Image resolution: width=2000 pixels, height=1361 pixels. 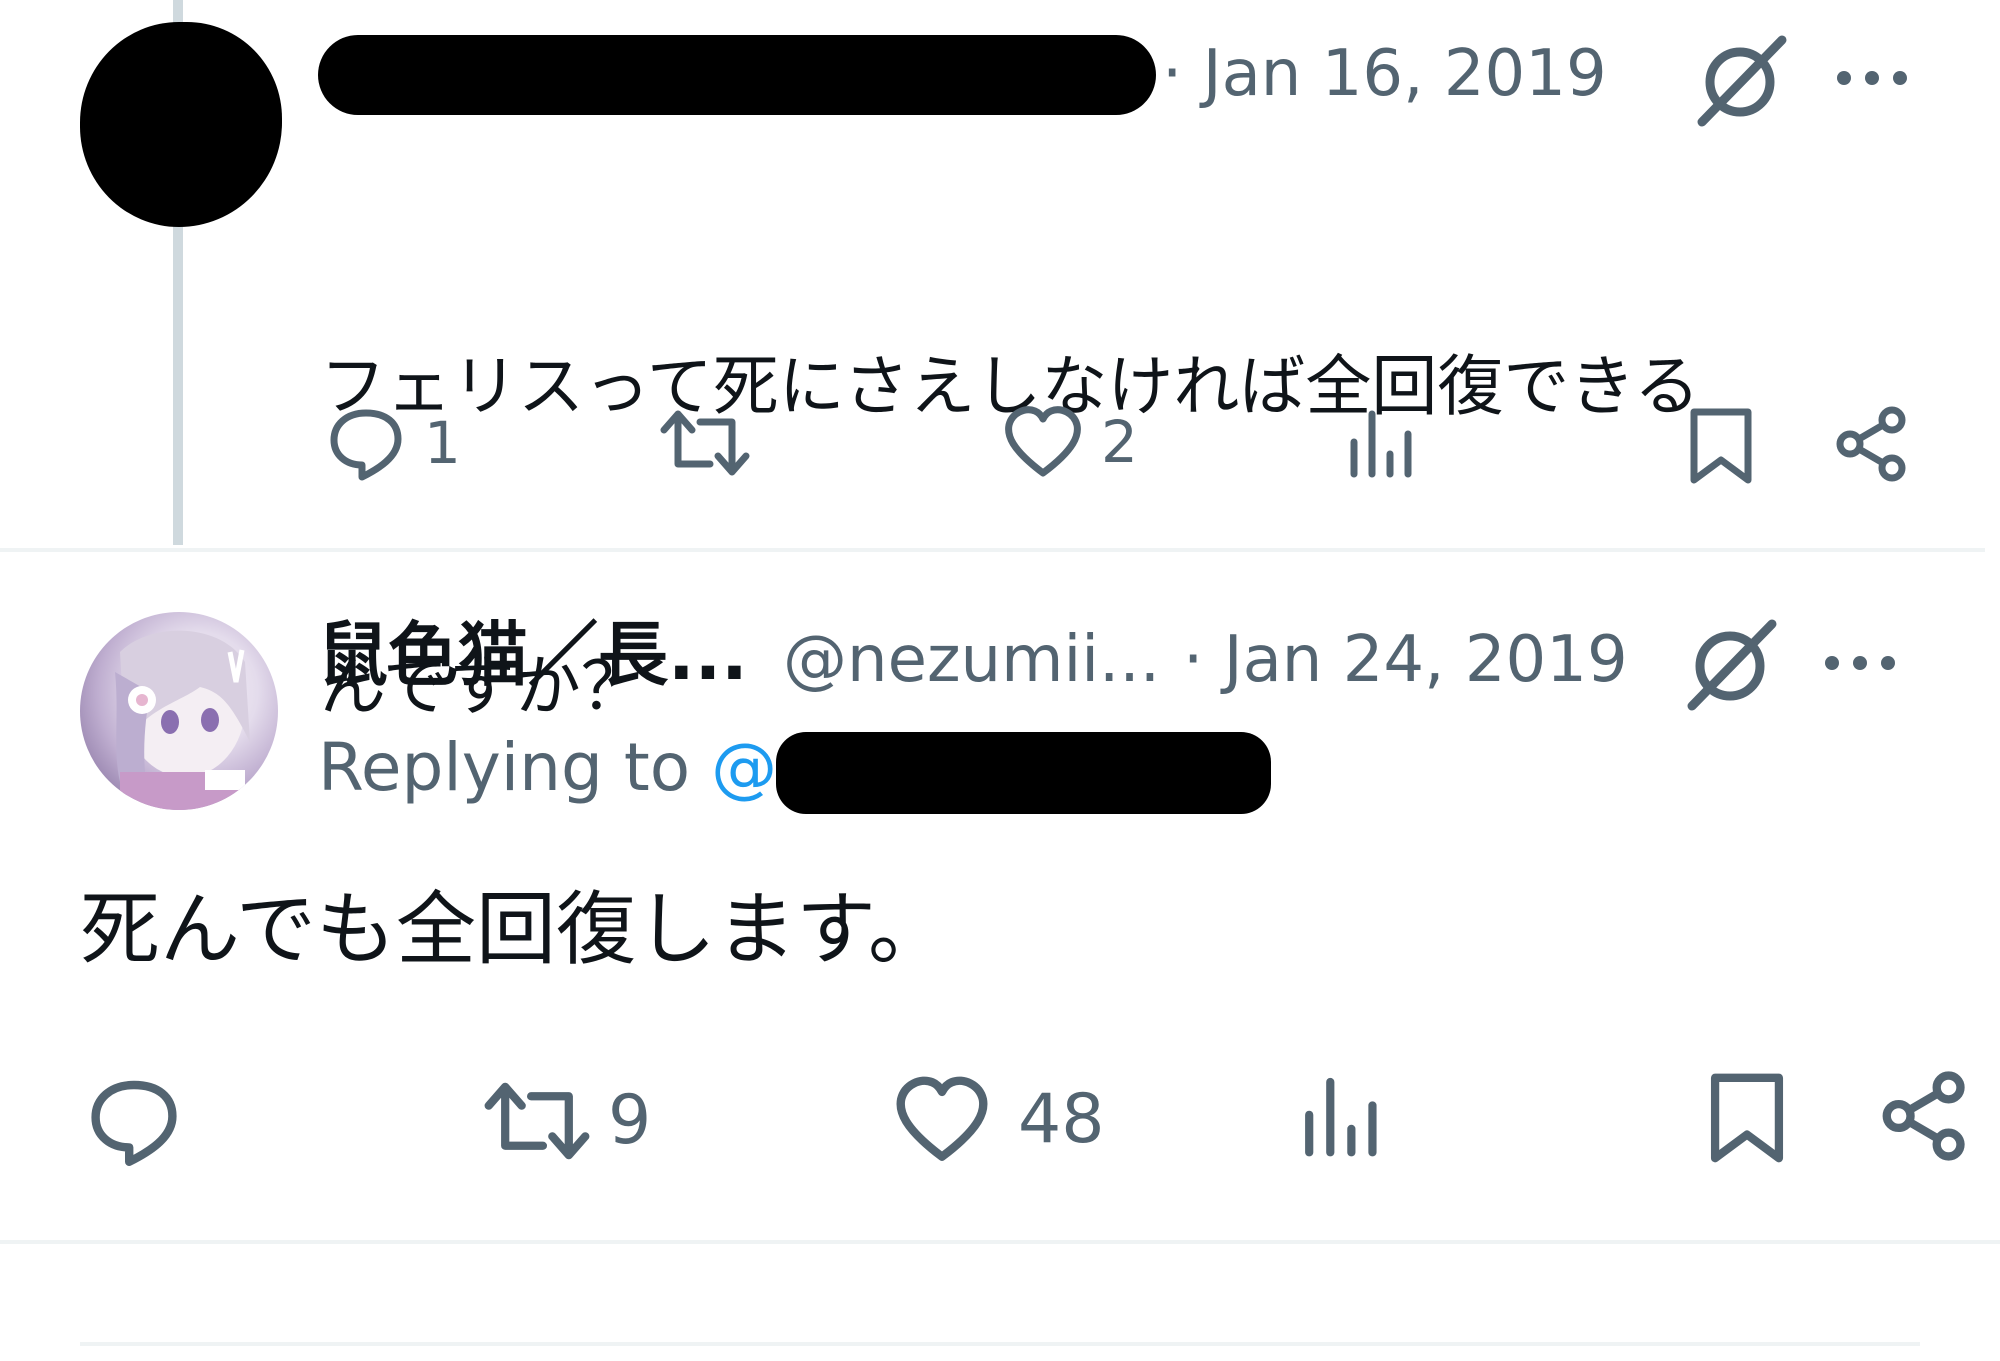 What do you see at coordinates (737, 75) in the screenshot?
I see `redacted-user-name` at bounding box center [737, 75].